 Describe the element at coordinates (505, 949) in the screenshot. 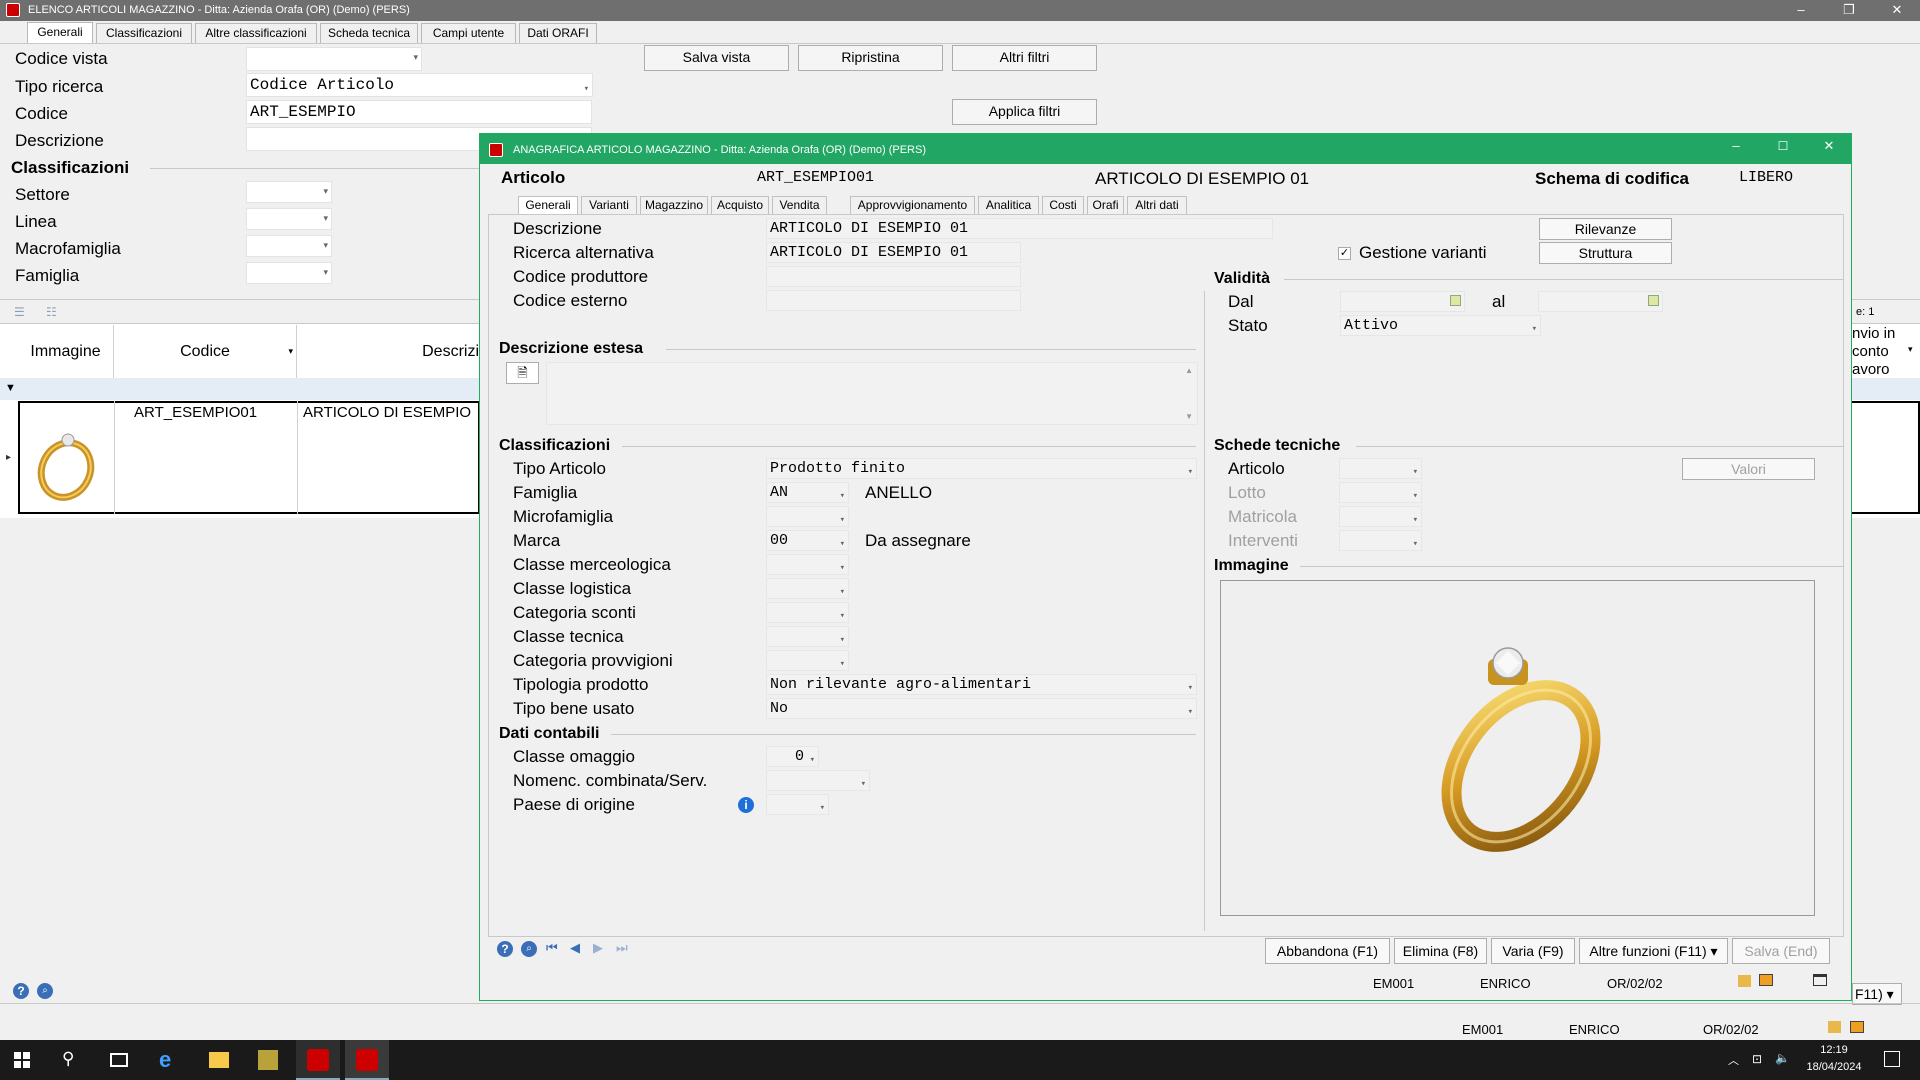

I see `dialog-help-icon: ?` at that location.